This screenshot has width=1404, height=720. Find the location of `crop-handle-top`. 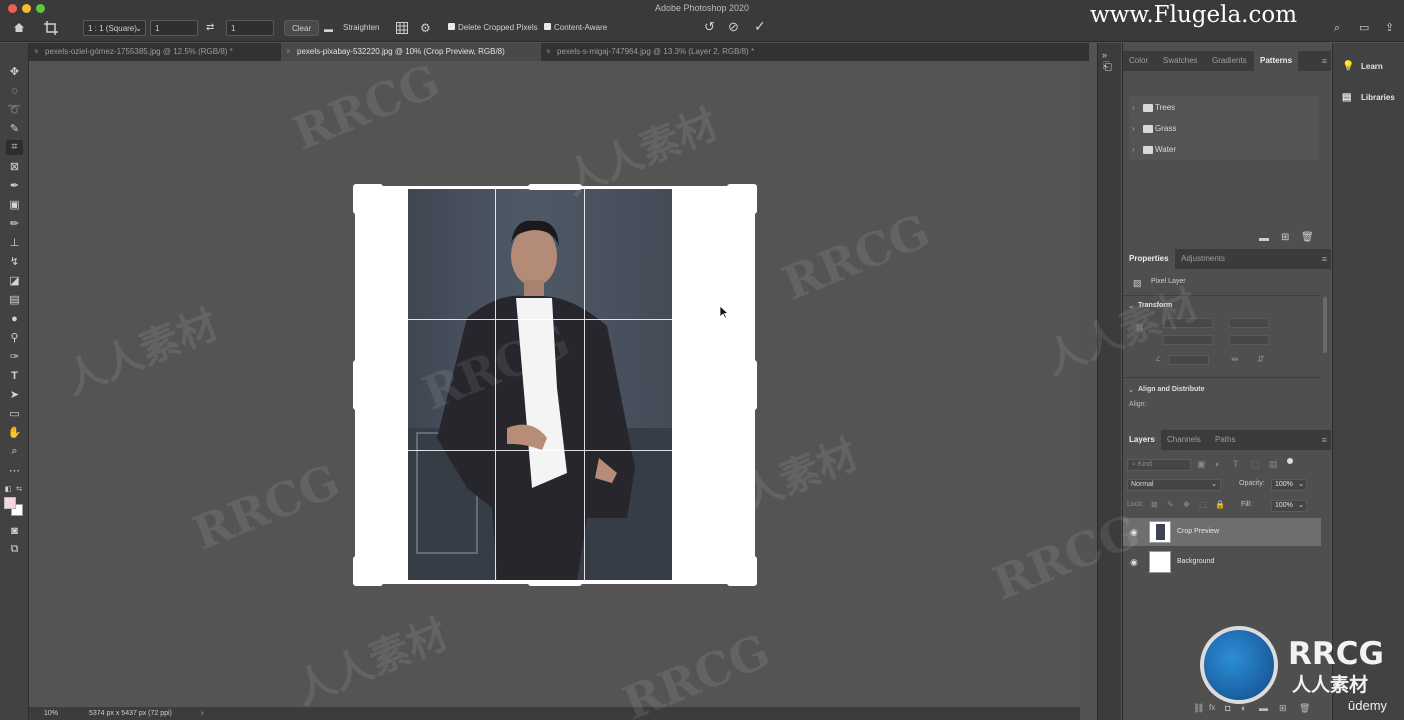

crop-handle-top is located at coordinates (555, 187).